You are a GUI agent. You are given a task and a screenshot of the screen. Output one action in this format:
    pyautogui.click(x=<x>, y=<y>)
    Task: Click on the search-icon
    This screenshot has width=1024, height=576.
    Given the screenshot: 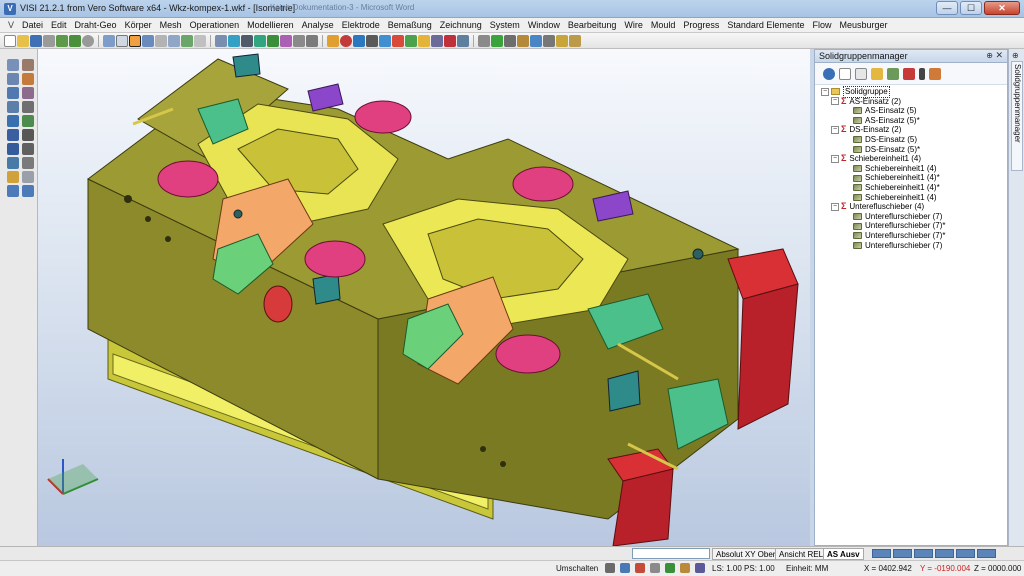 What is the action you would take?
    pyautogui.click(x=893, y=73)
    